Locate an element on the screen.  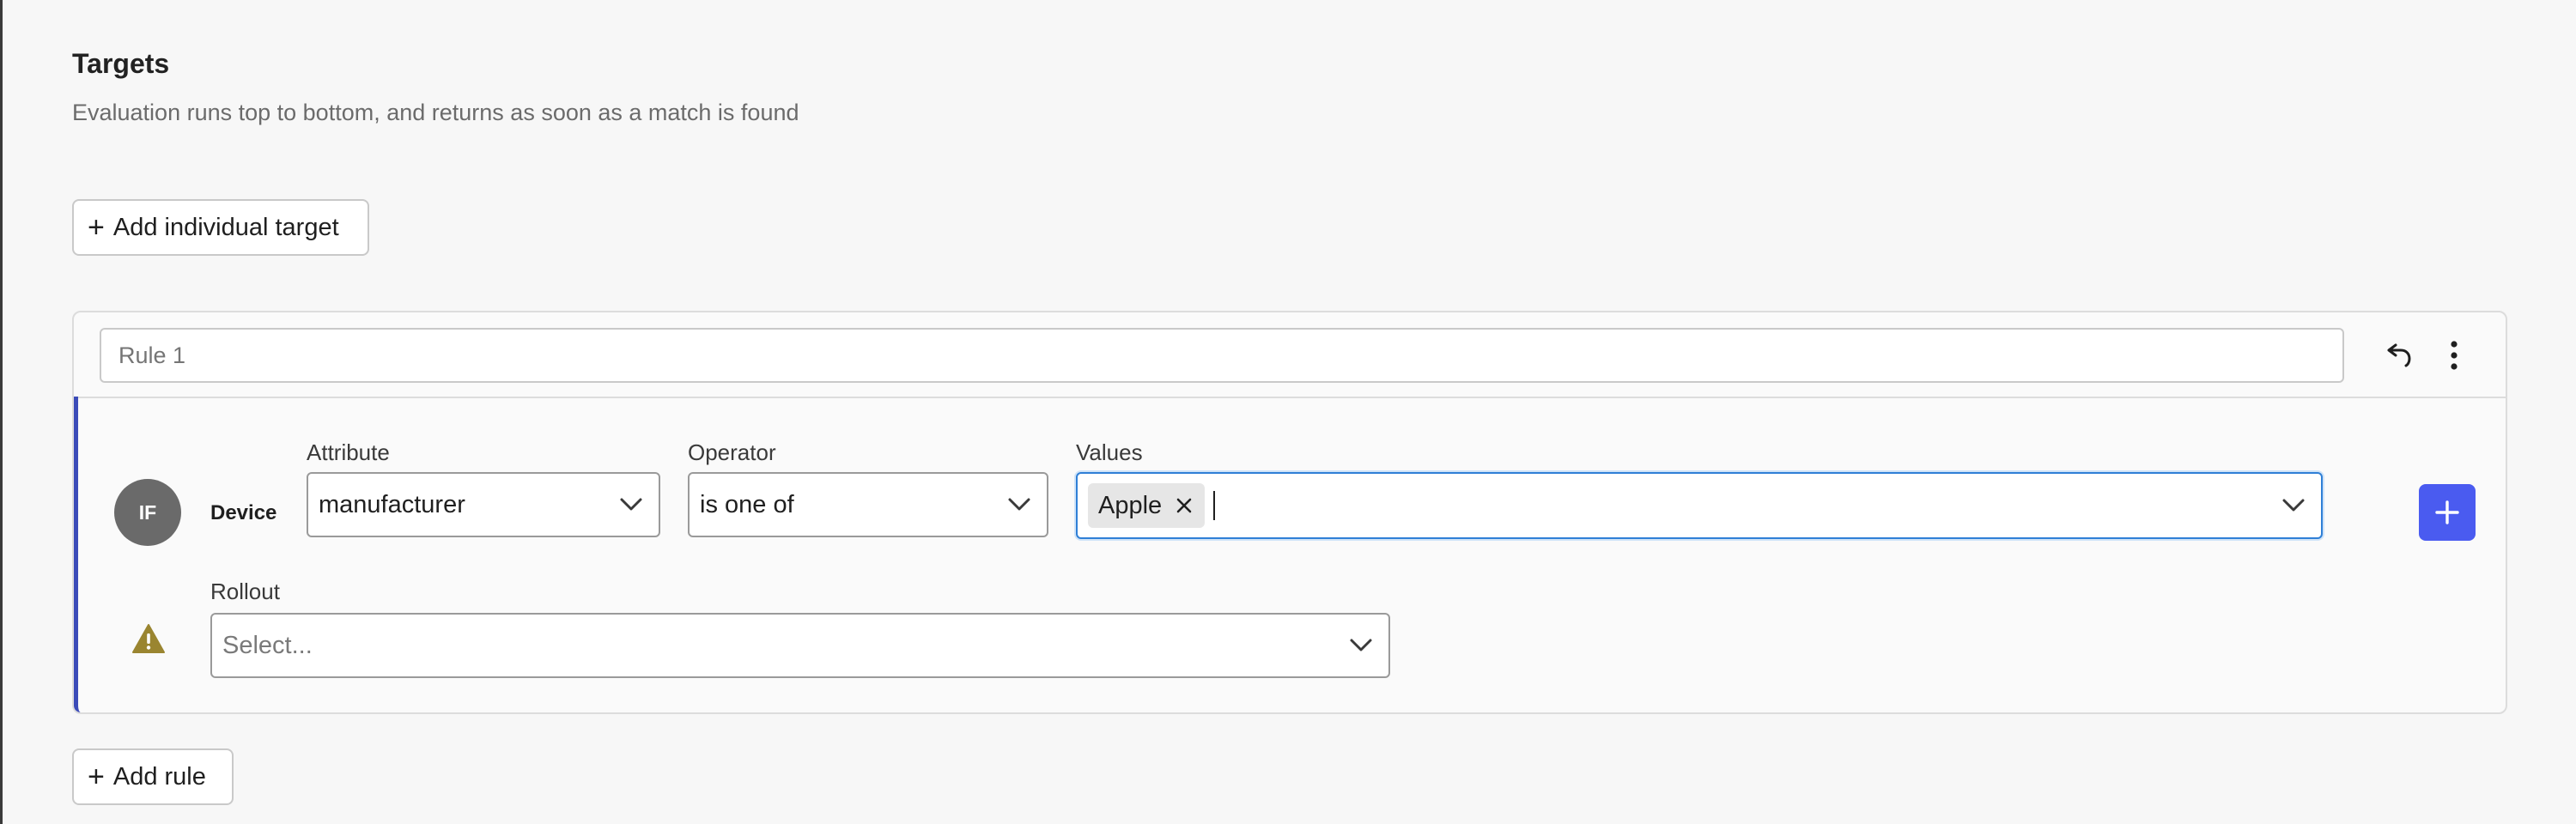
operator-select: is one of is located at coordinates (868, 504).